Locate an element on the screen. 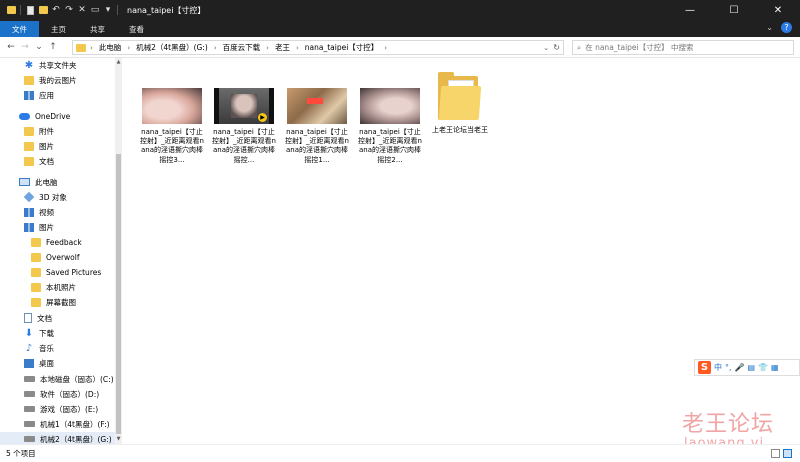 The width and height of the screenshot is (800, 462). nav-item-drive-e: 游戏（固态）(E:) is located at coordinates (49, 409).